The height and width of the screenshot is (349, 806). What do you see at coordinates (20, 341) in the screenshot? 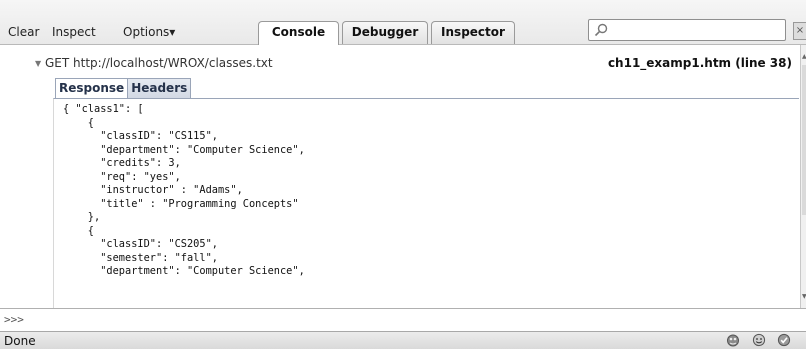
I see `status-text: Done` at bounding box center [20, 341].